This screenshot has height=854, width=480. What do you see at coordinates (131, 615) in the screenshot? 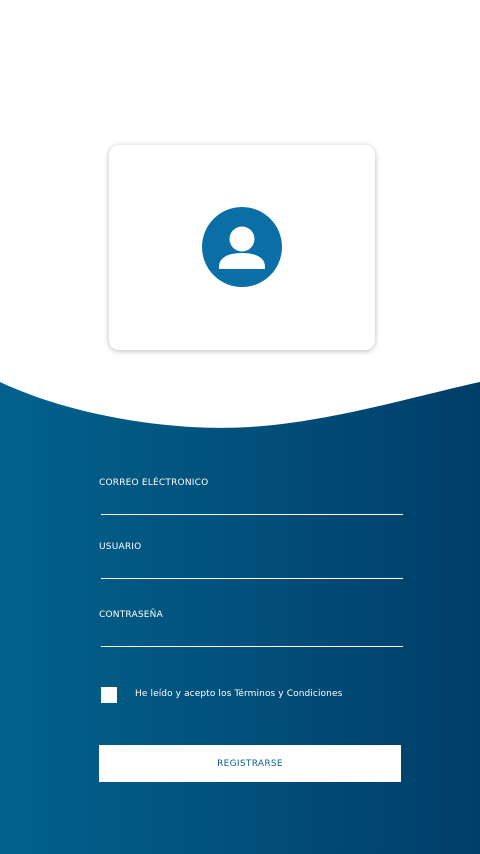
I see `password-label: CONTRASEÑA` at bounding box center [131, 615].